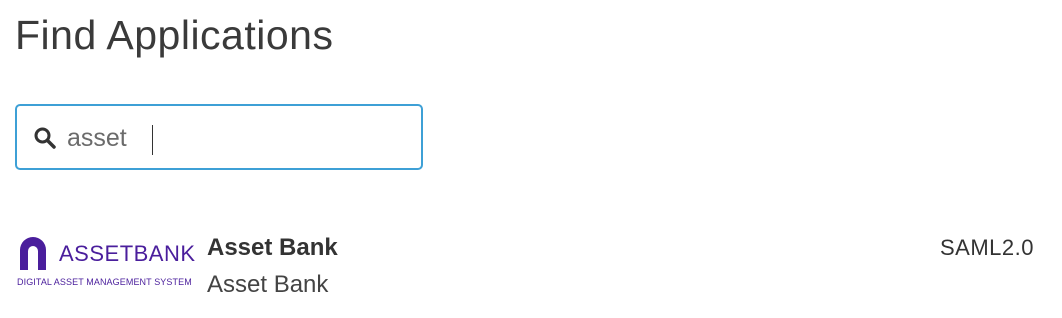  I want to click on search-box, so click(219, 137).